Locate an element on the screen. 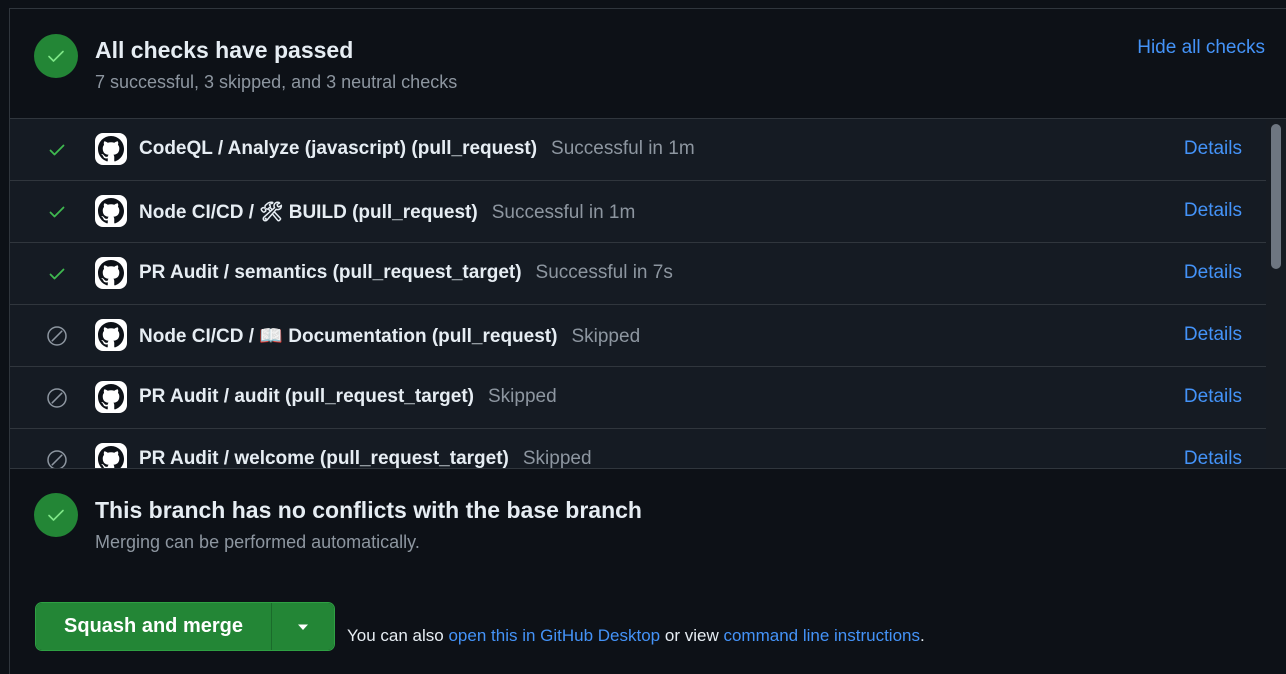  merge-status-subtitle: Merging can be performed automatically. is located at coordinates (257, 542).